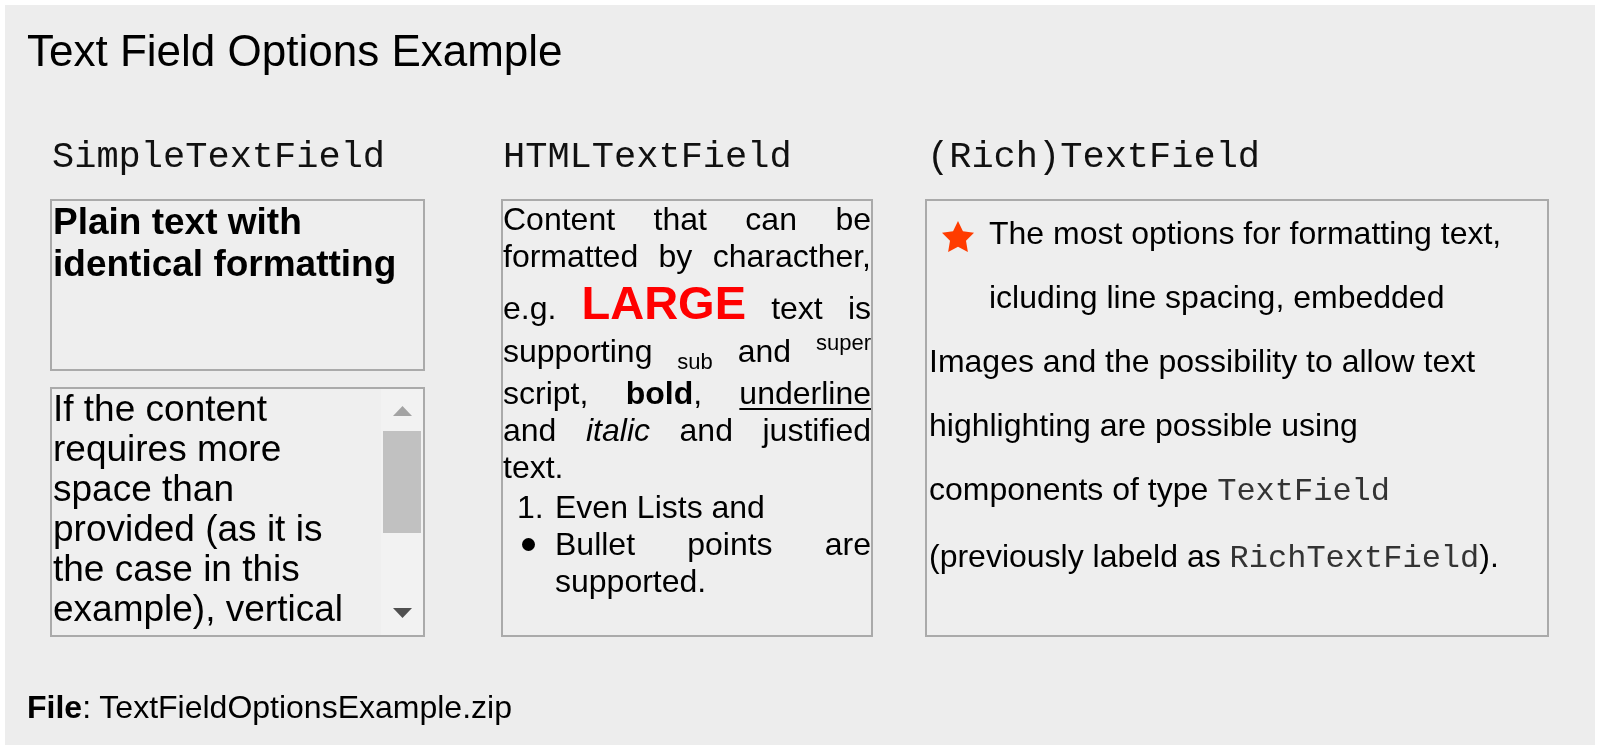  I want to click on scroll-up-icon, so click(402, 411).